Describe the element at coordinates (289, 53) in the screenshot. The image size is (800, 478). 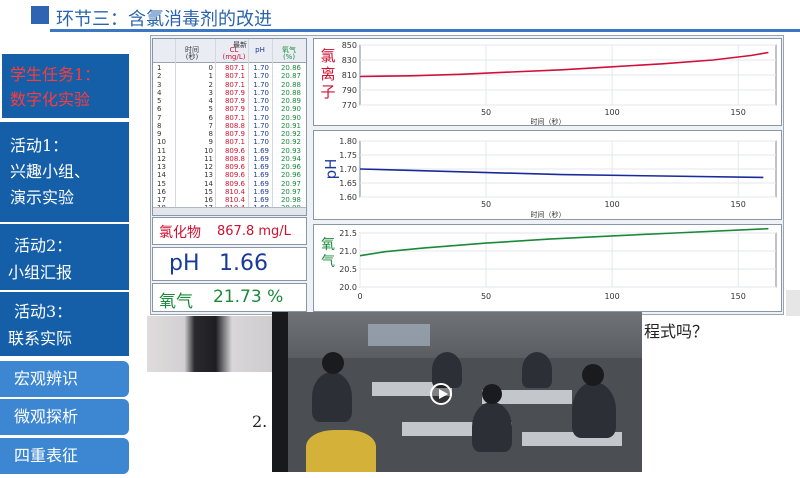
I see `col-header-o2: 氧气 (%)` at that location.